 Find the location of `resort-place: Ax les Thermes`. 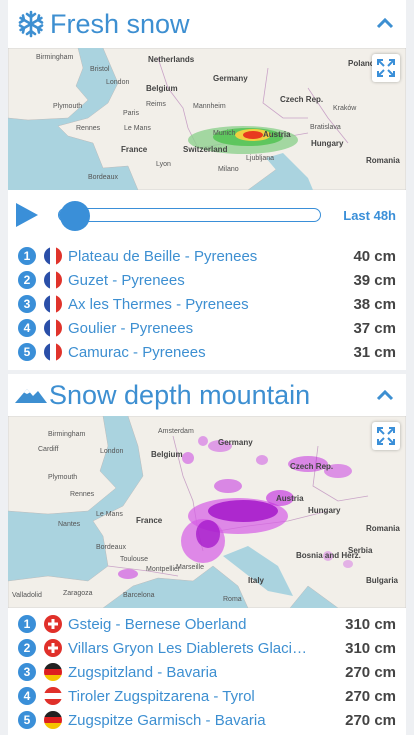

resort-place: Ax les Thermes is located at coordinates (120, 304).